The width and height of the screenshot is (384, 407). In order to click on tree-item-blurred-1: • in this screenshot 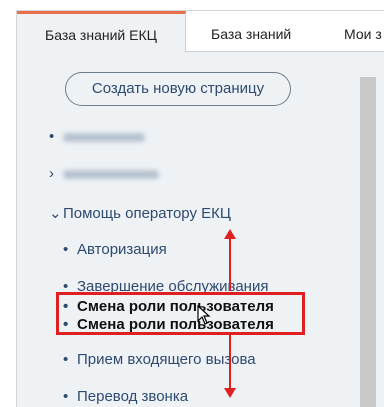, I will do `click(97, 136)`.